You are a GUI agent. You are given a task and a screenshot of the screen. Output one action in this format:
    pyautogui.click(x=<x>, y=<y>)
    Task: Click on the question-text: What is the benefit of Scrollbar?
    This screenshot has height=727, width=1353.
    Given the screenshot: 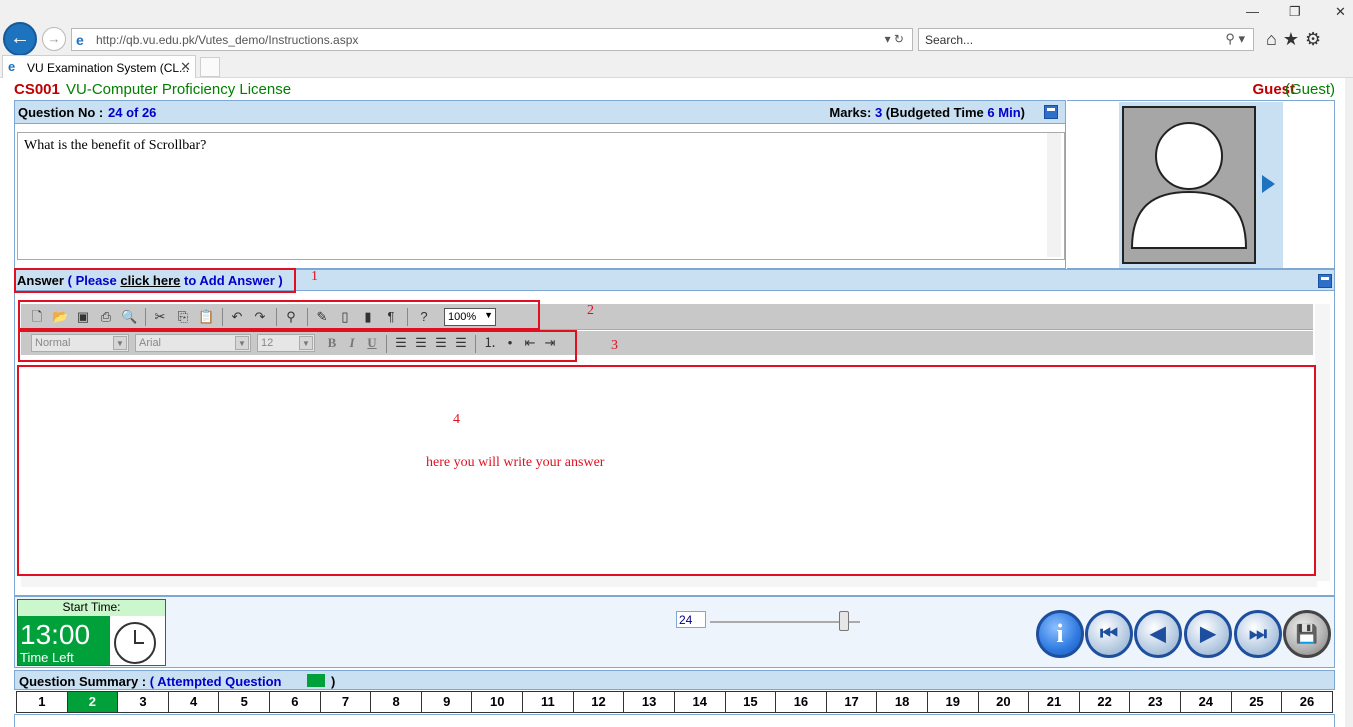 What is the action you would take?
    pyautogui.click(x=541, y=196)
    